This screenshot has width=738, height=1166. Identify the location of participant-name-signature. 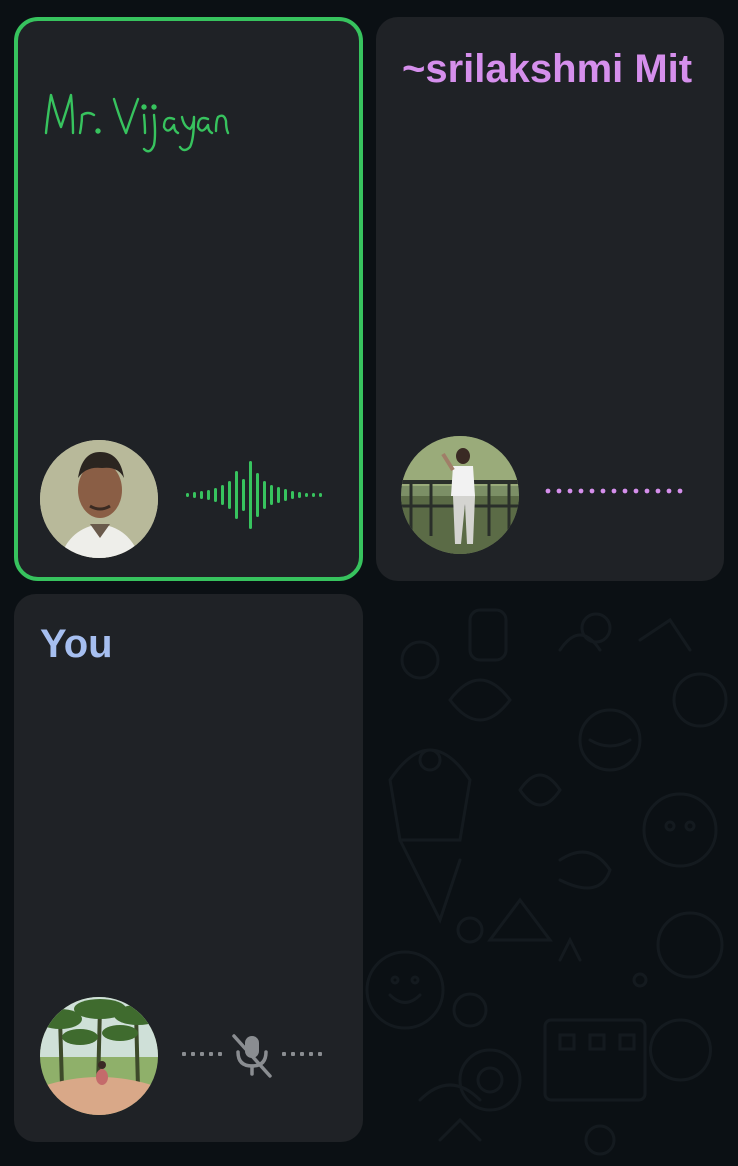
(137, 123).